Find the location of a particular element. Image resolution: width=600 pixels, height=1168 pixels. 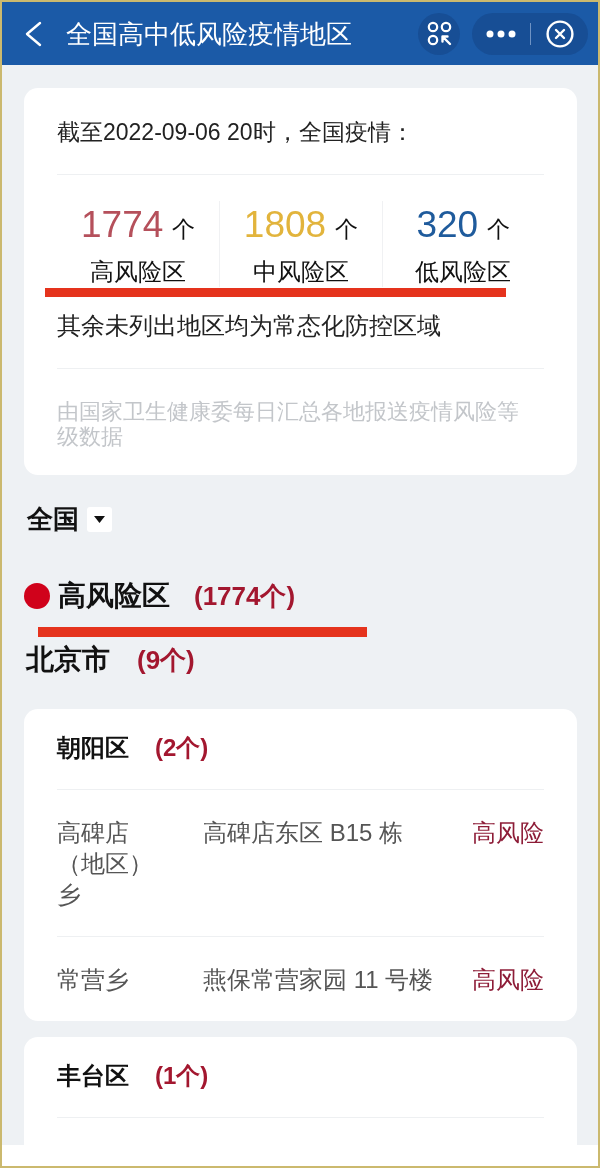

district-name: 朝阳区 is located at coordinates (93, 748).